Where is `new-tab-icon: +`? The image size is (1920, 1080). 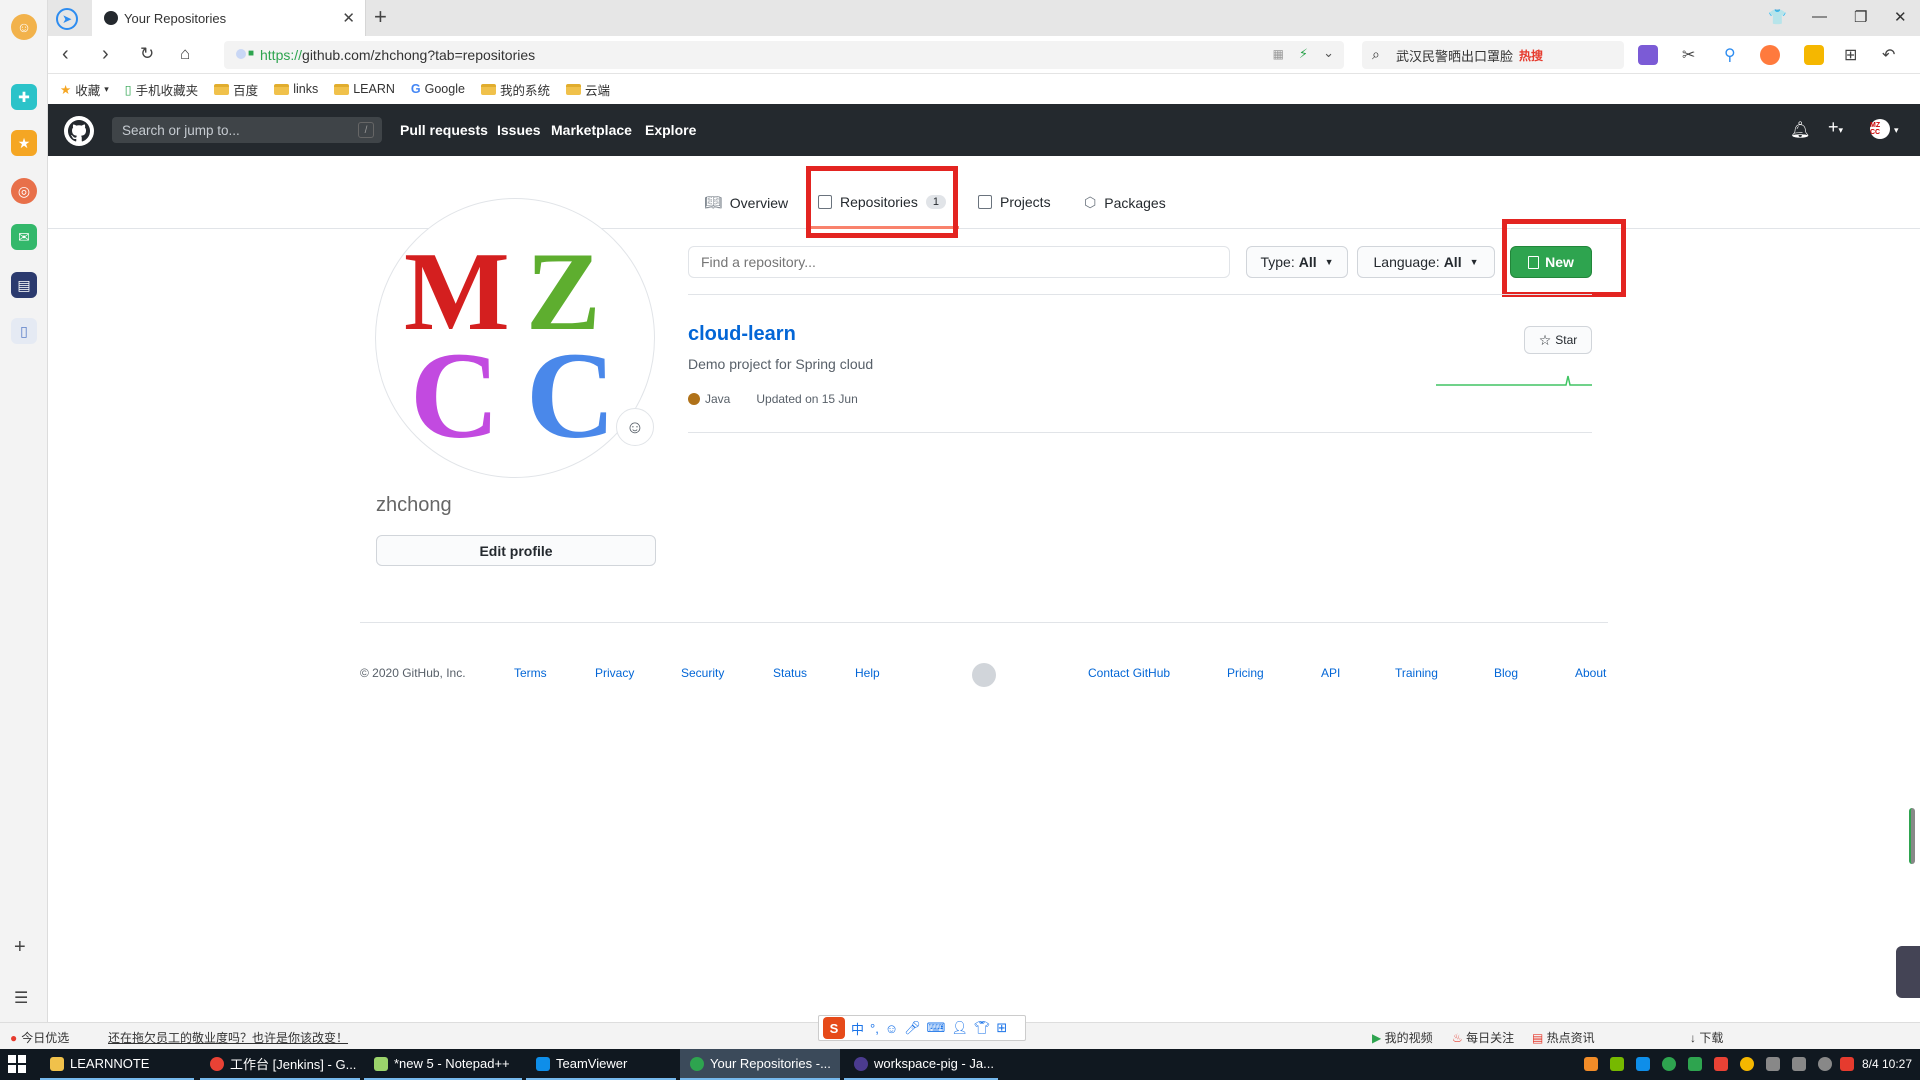 new-tab-icon: + is located at coordinates (380, 17).